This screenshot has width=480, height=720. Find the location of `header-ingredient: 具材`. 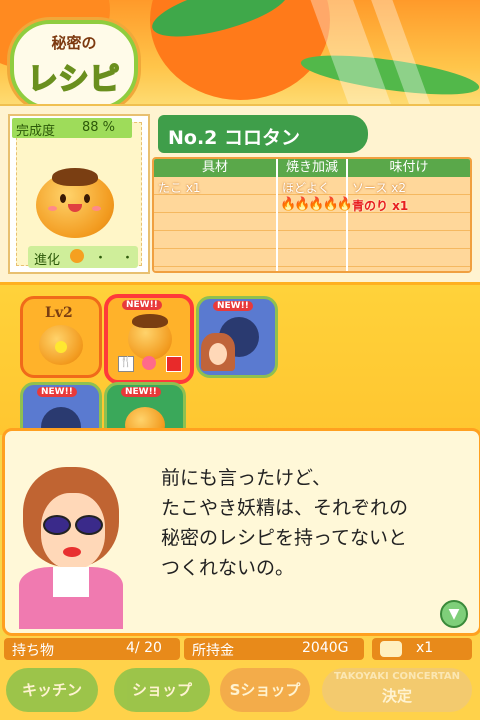

header-ingredient: 具材 is located at coordinates (215, 168).